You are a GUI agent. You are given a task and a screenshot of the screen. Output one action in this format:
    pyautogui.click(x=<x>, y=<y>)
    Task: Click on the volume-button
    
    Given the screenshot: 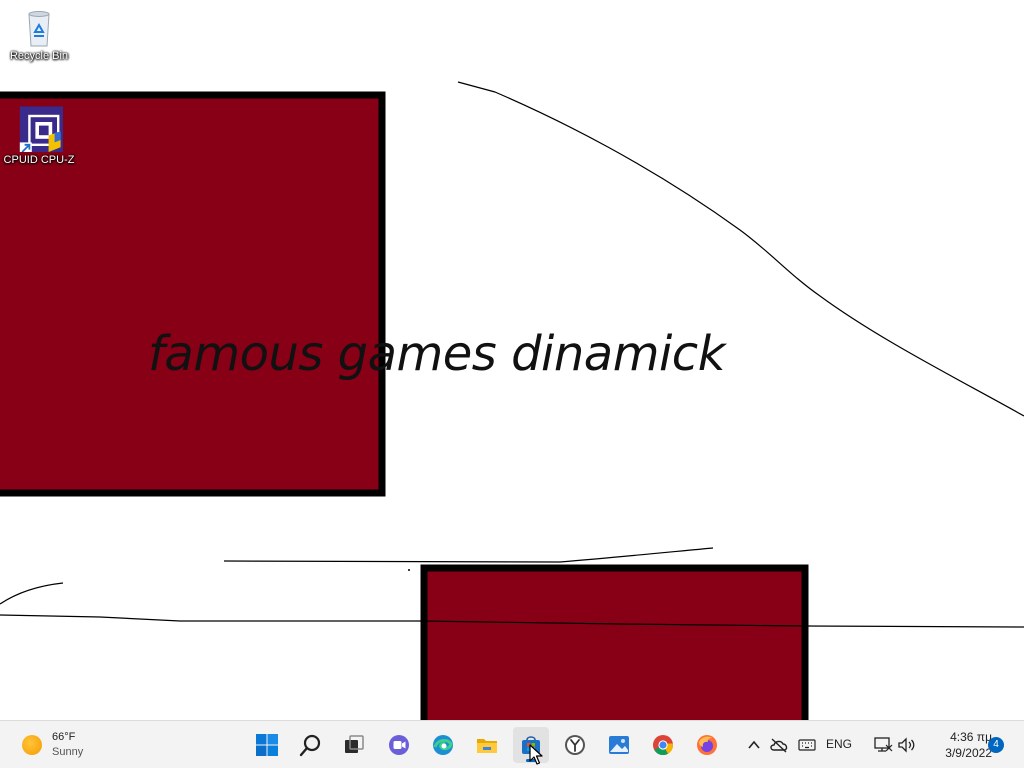 What is the action you would take?
    pyautogui.click(x=907, y=745)
    